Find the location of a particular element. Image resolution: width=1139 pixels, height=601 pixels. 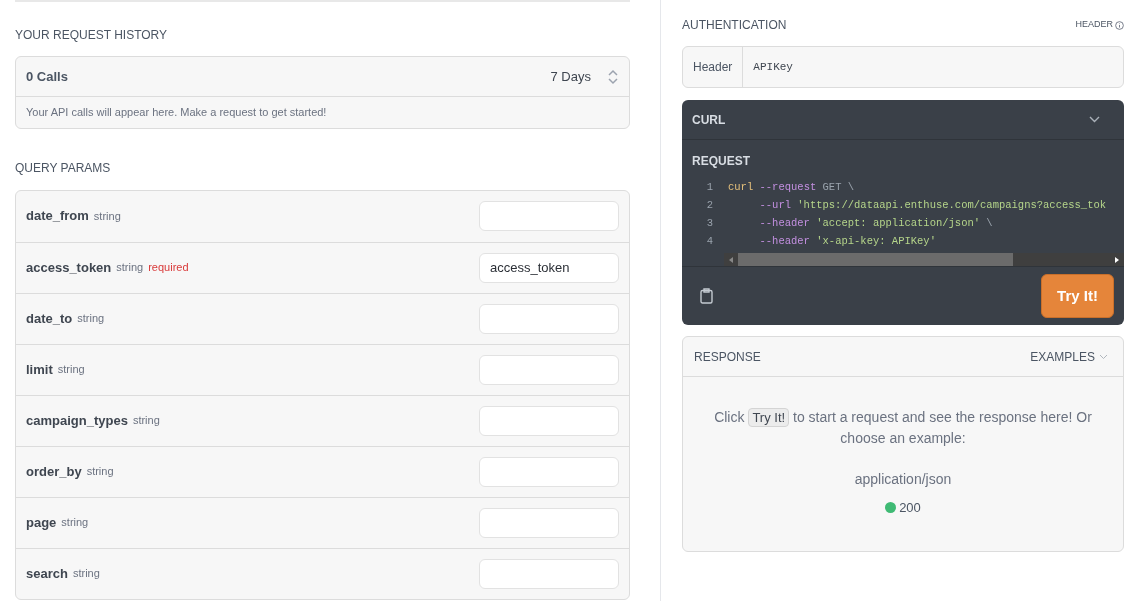

line-number: 3 is located at coordinates (709, 223).